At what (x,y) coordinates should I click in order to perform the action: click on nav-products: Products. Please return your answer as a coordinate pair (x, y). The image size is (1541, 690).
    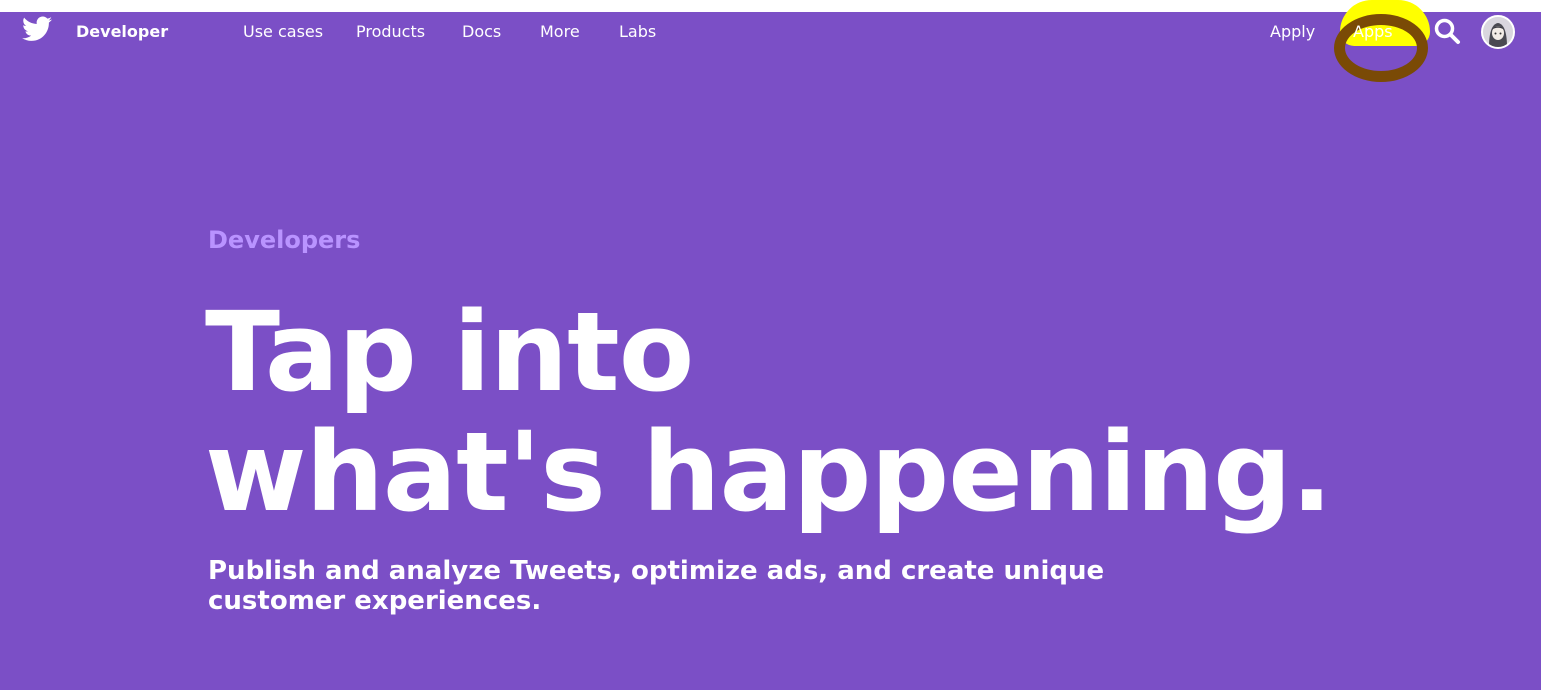
    Looking at the image, I should click on (390, 31).